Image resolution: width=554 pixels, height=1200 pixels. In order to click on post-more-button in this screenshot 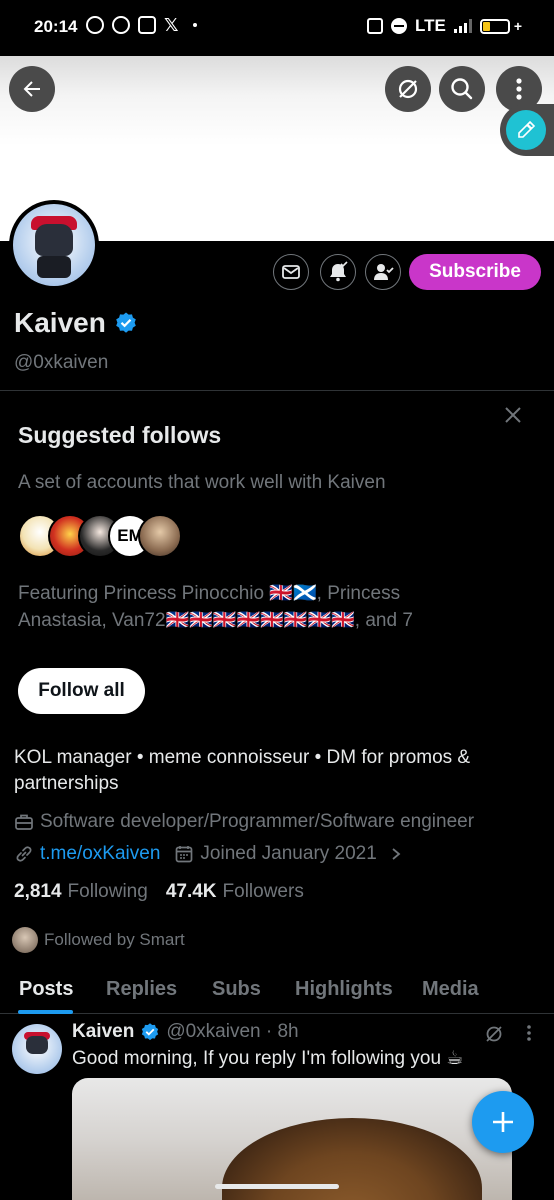, I will do `click(529, 1035)`.